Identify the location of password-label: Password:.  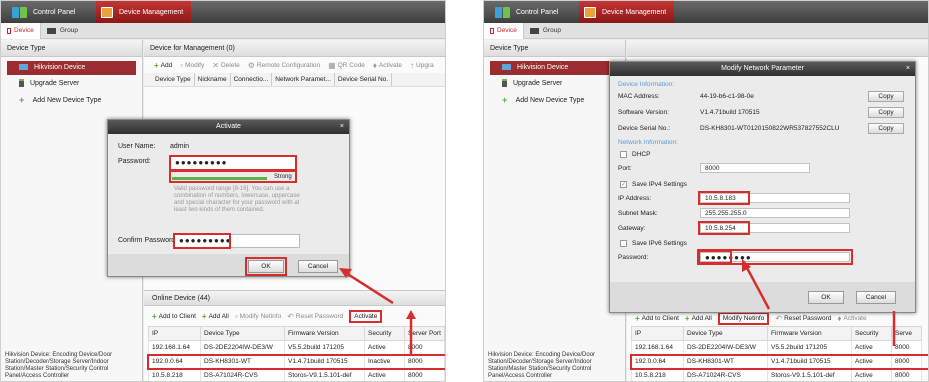
(134, 161).